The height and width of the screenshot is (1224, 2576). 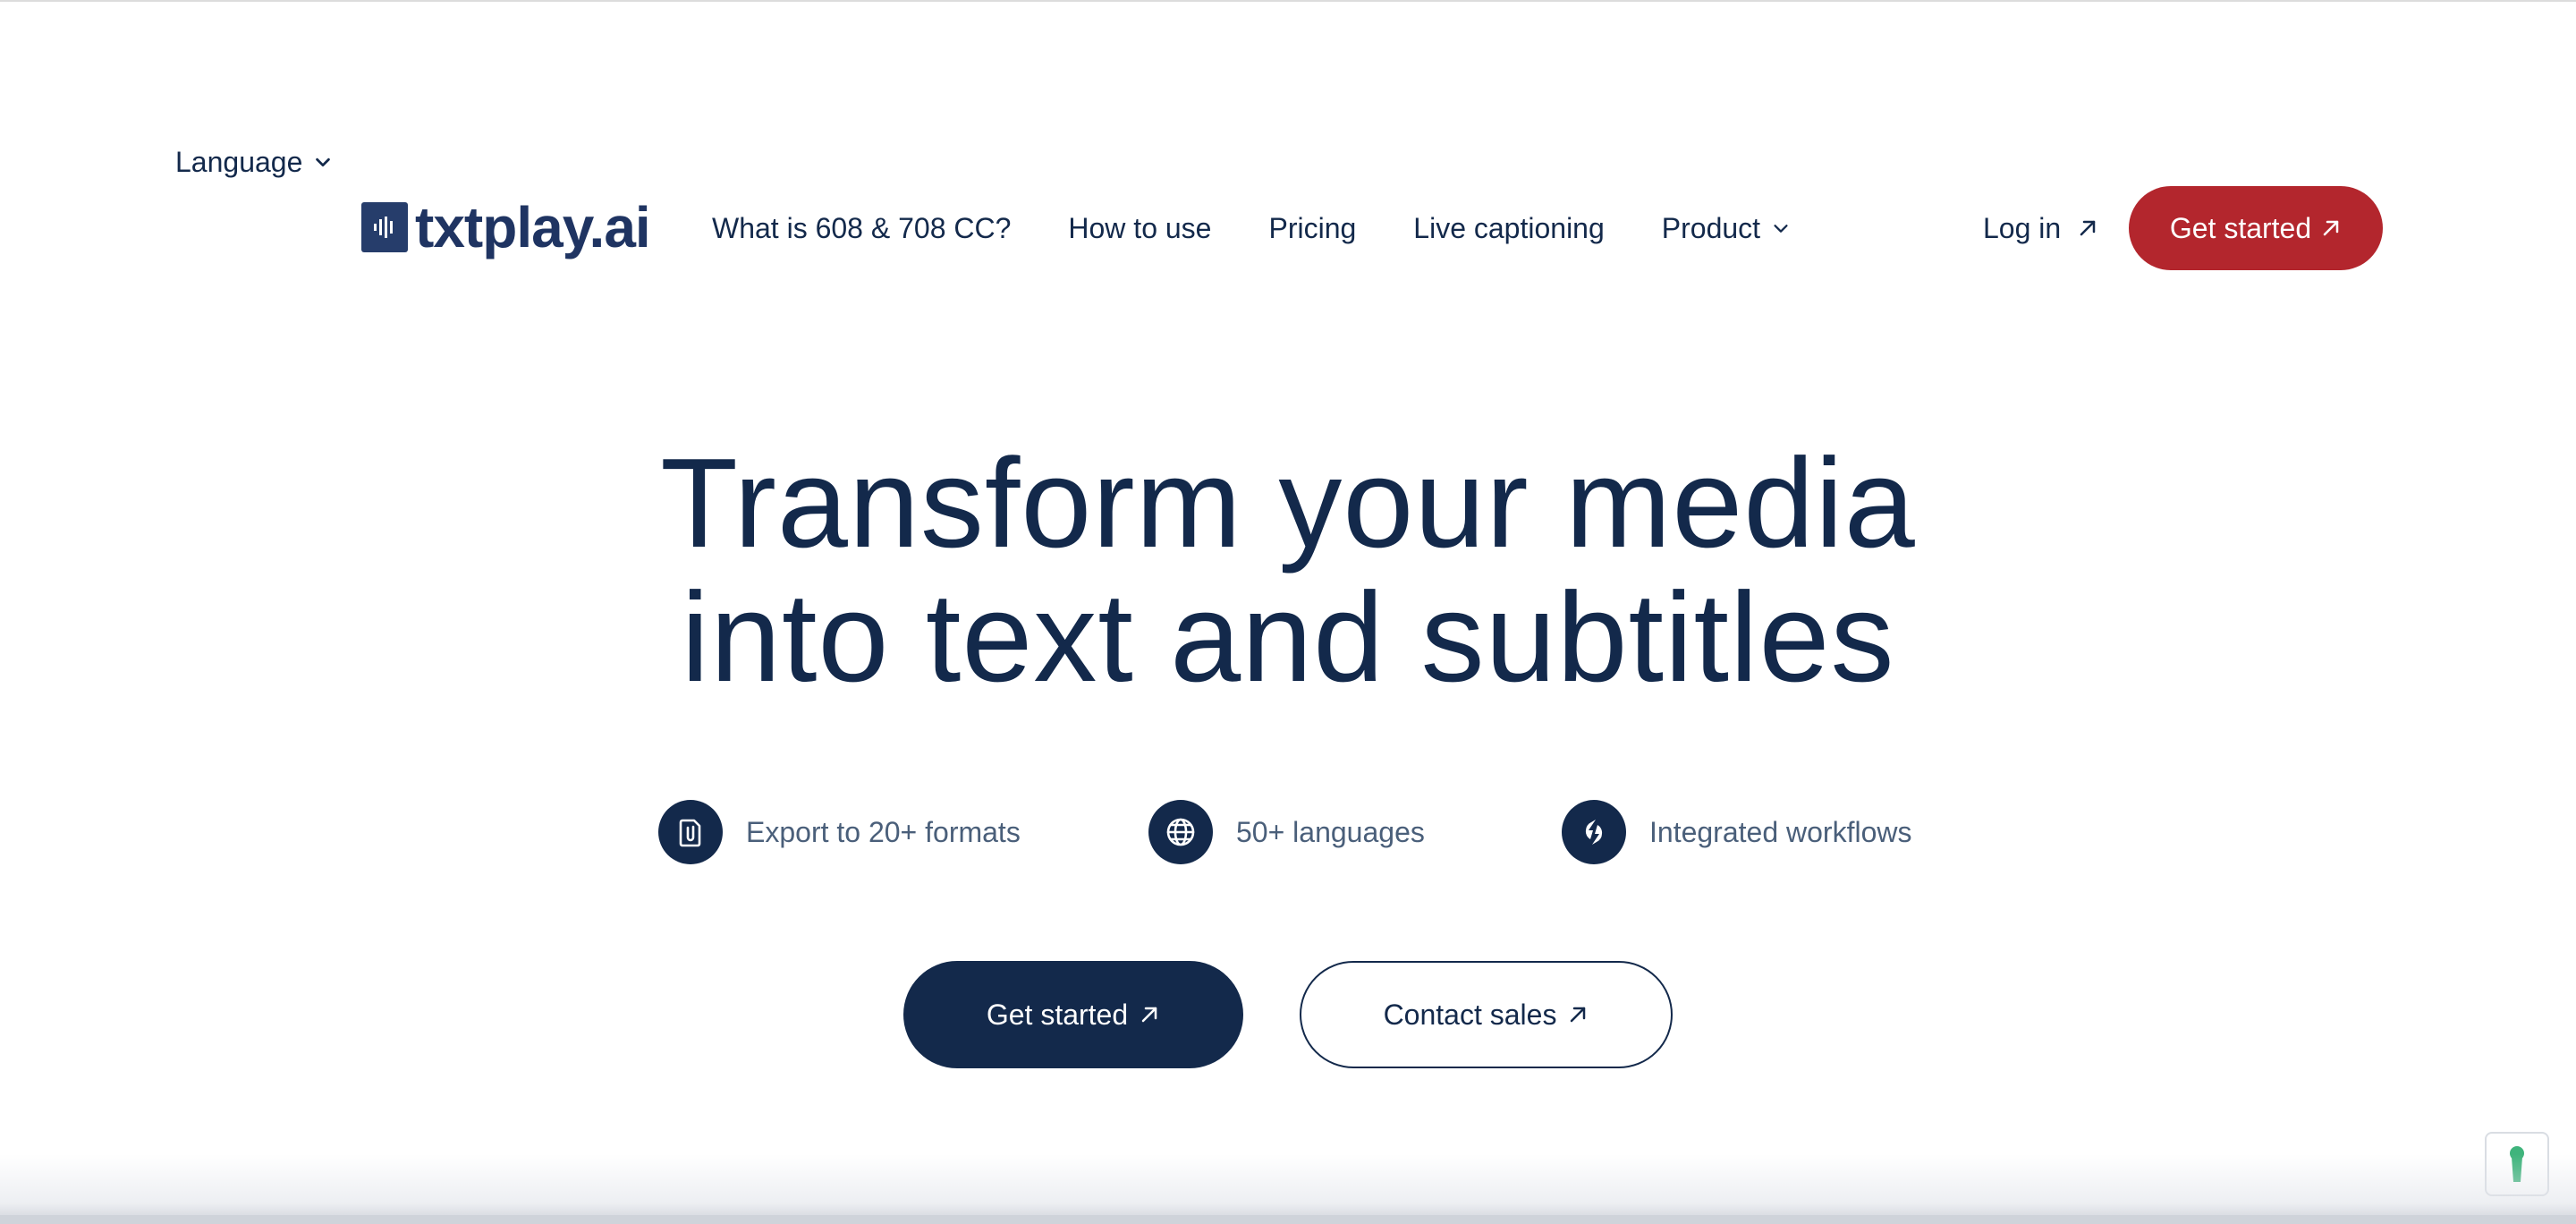 I want to click on feature-export-badge, so click(x=690, y=832).